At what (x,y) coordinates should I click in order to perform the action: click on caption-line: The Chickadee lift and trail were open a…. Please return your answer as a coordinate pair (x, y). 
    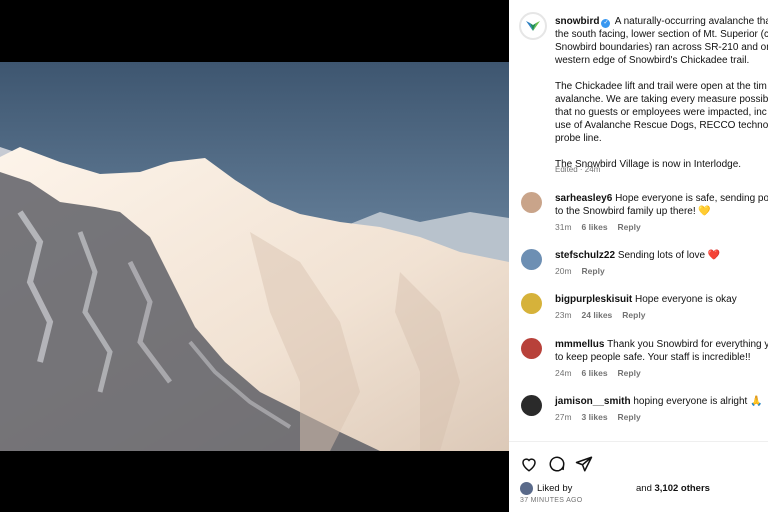
    Looking at the image, I should click on (661, 86).